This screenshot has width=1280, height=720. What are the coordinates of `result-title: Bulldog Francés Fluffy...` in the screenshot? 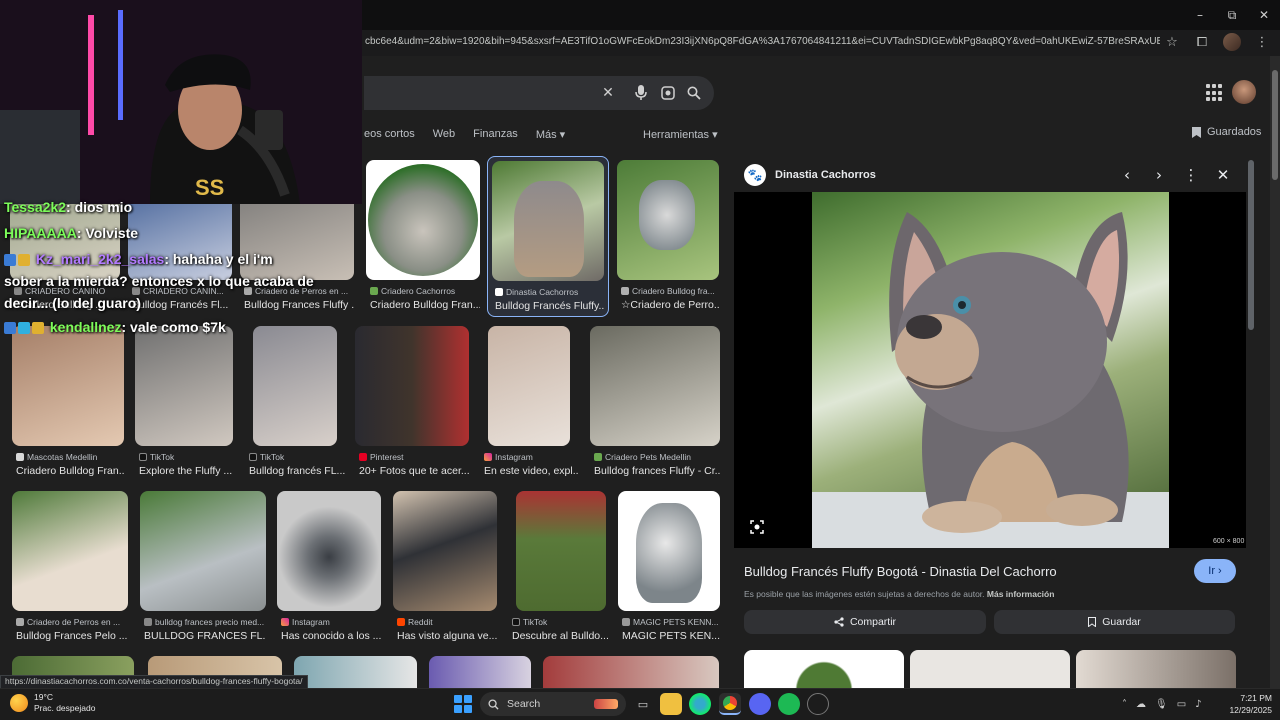 It's located at (550, 306).